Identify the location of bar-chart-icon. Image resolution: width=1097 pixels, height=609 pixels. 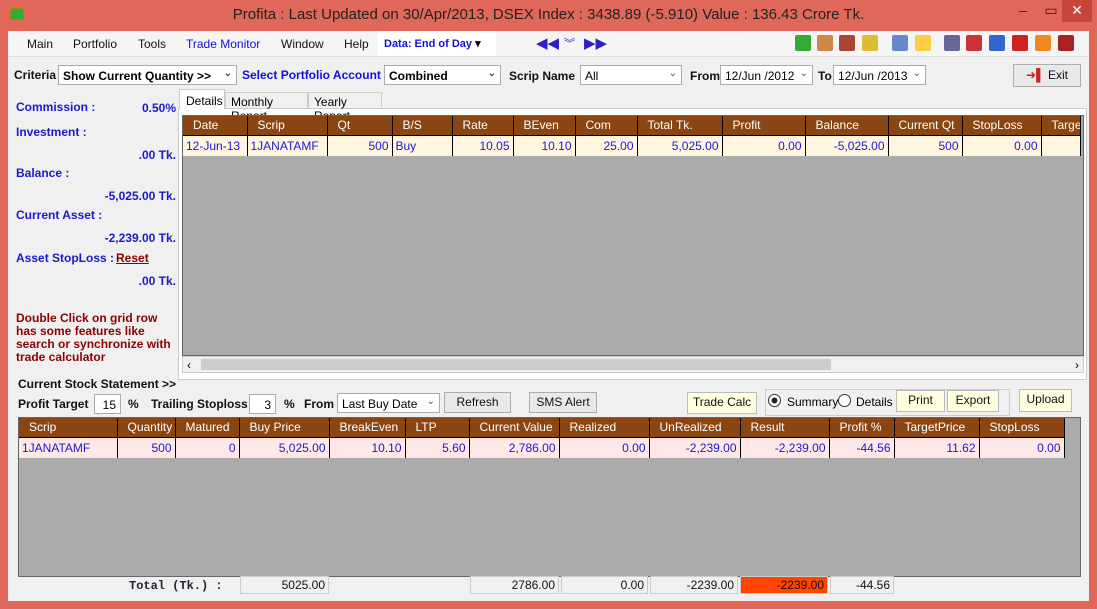
(847, 43).